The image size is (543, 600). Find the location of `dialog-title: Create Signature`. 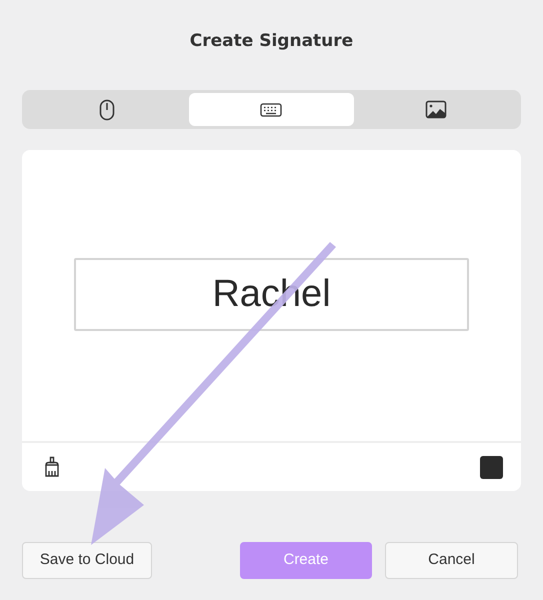

dialog-title: Create Signature is located at coordinates (271, 41).